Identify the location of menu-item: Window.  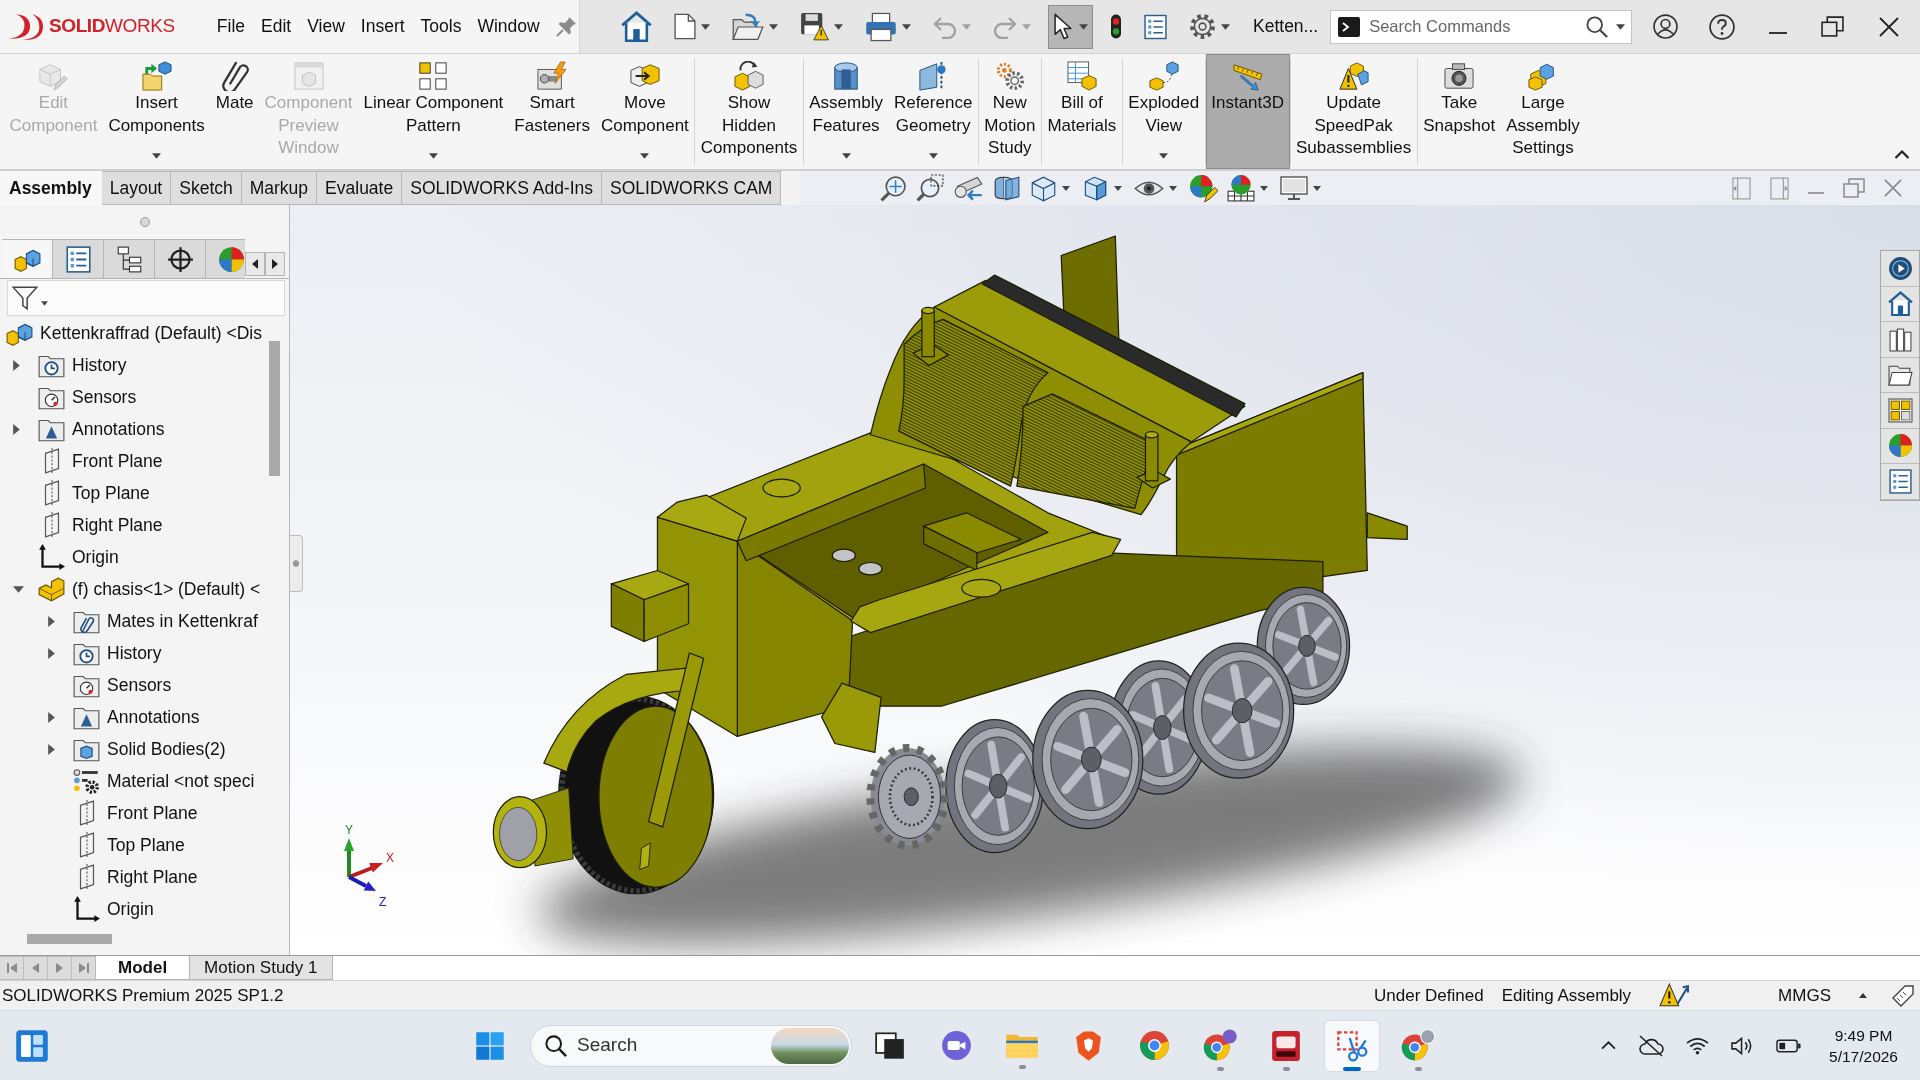
(508, 26).